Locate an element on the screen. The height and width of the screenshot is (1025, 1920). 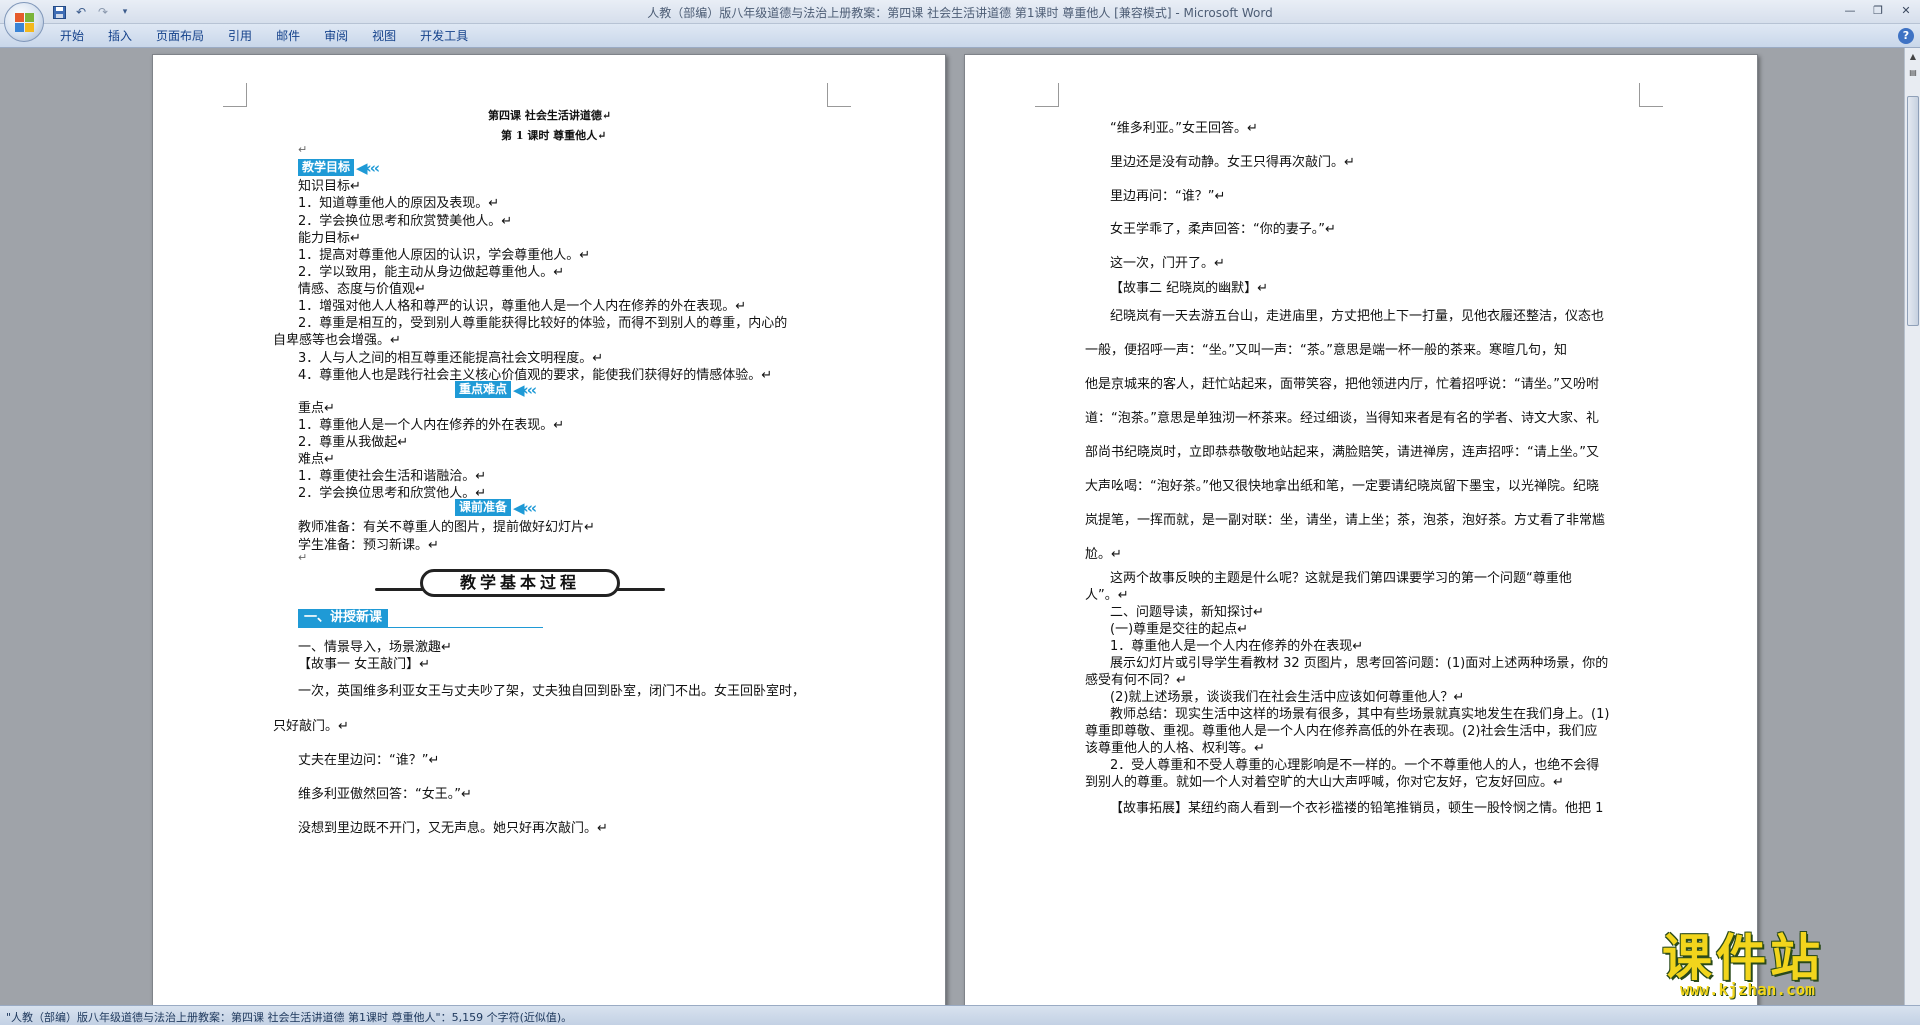
text-line: 自卑感等也会增强。↵ is located at coordinates (337, 340).